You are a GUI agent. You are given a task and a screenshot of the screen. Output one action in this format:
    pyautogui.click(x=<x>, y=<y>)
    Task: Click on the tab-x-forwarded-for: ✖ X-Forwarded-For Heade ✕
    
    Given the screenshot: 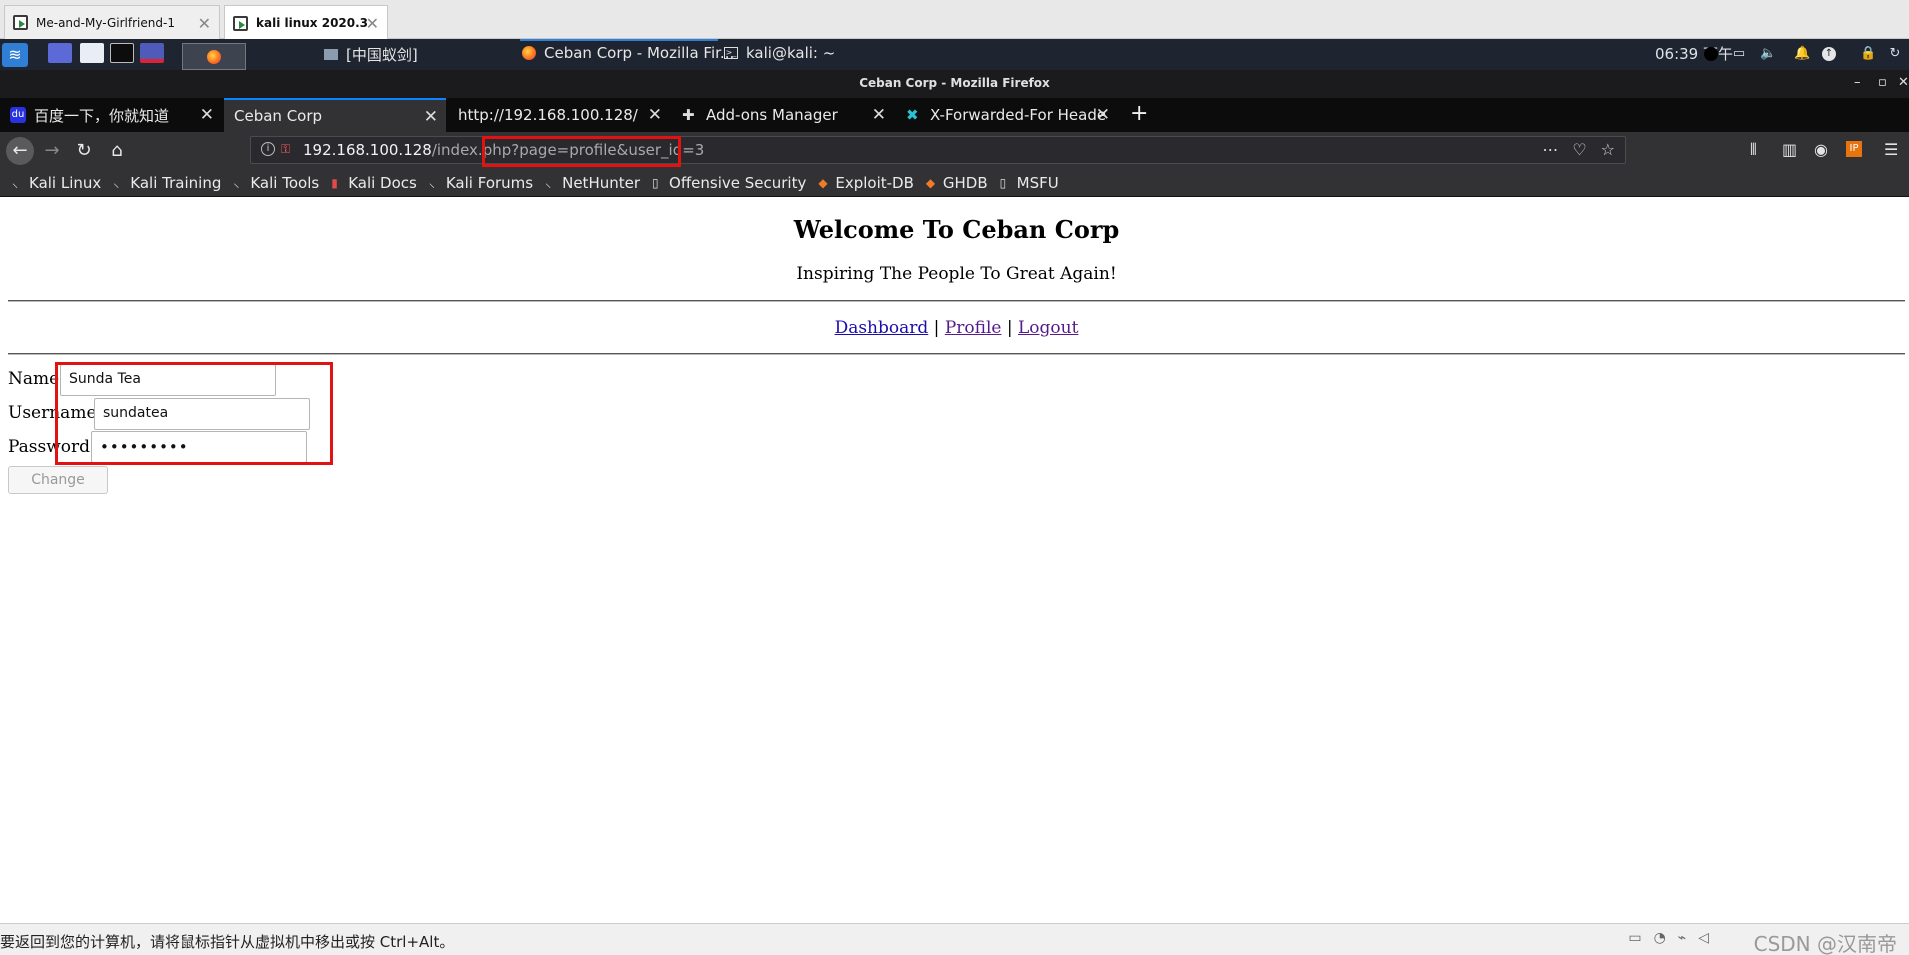 What is the action you would take?
    pyautogui.click(x=1007, y=115)
    